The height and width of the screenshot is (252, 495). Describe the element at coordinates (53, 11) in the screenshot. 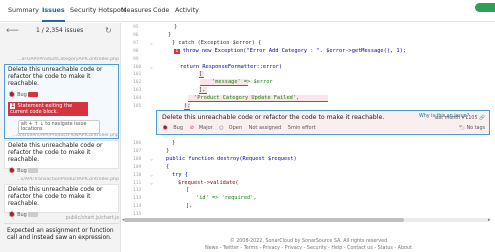

I see `tab-issues: Issues` at that location.